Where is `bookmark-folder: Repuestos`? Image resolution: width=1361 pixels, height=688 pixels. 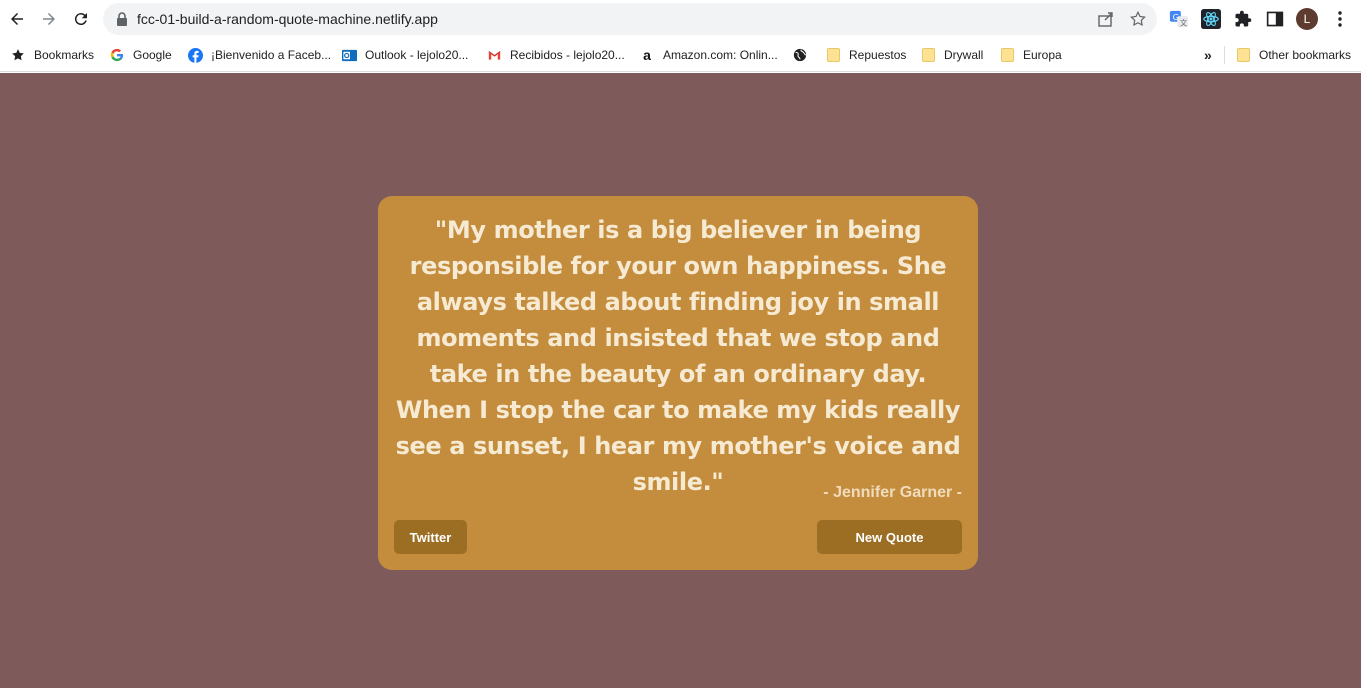 bookmark-folder: Repuestos is located at coordinates (865, 55).